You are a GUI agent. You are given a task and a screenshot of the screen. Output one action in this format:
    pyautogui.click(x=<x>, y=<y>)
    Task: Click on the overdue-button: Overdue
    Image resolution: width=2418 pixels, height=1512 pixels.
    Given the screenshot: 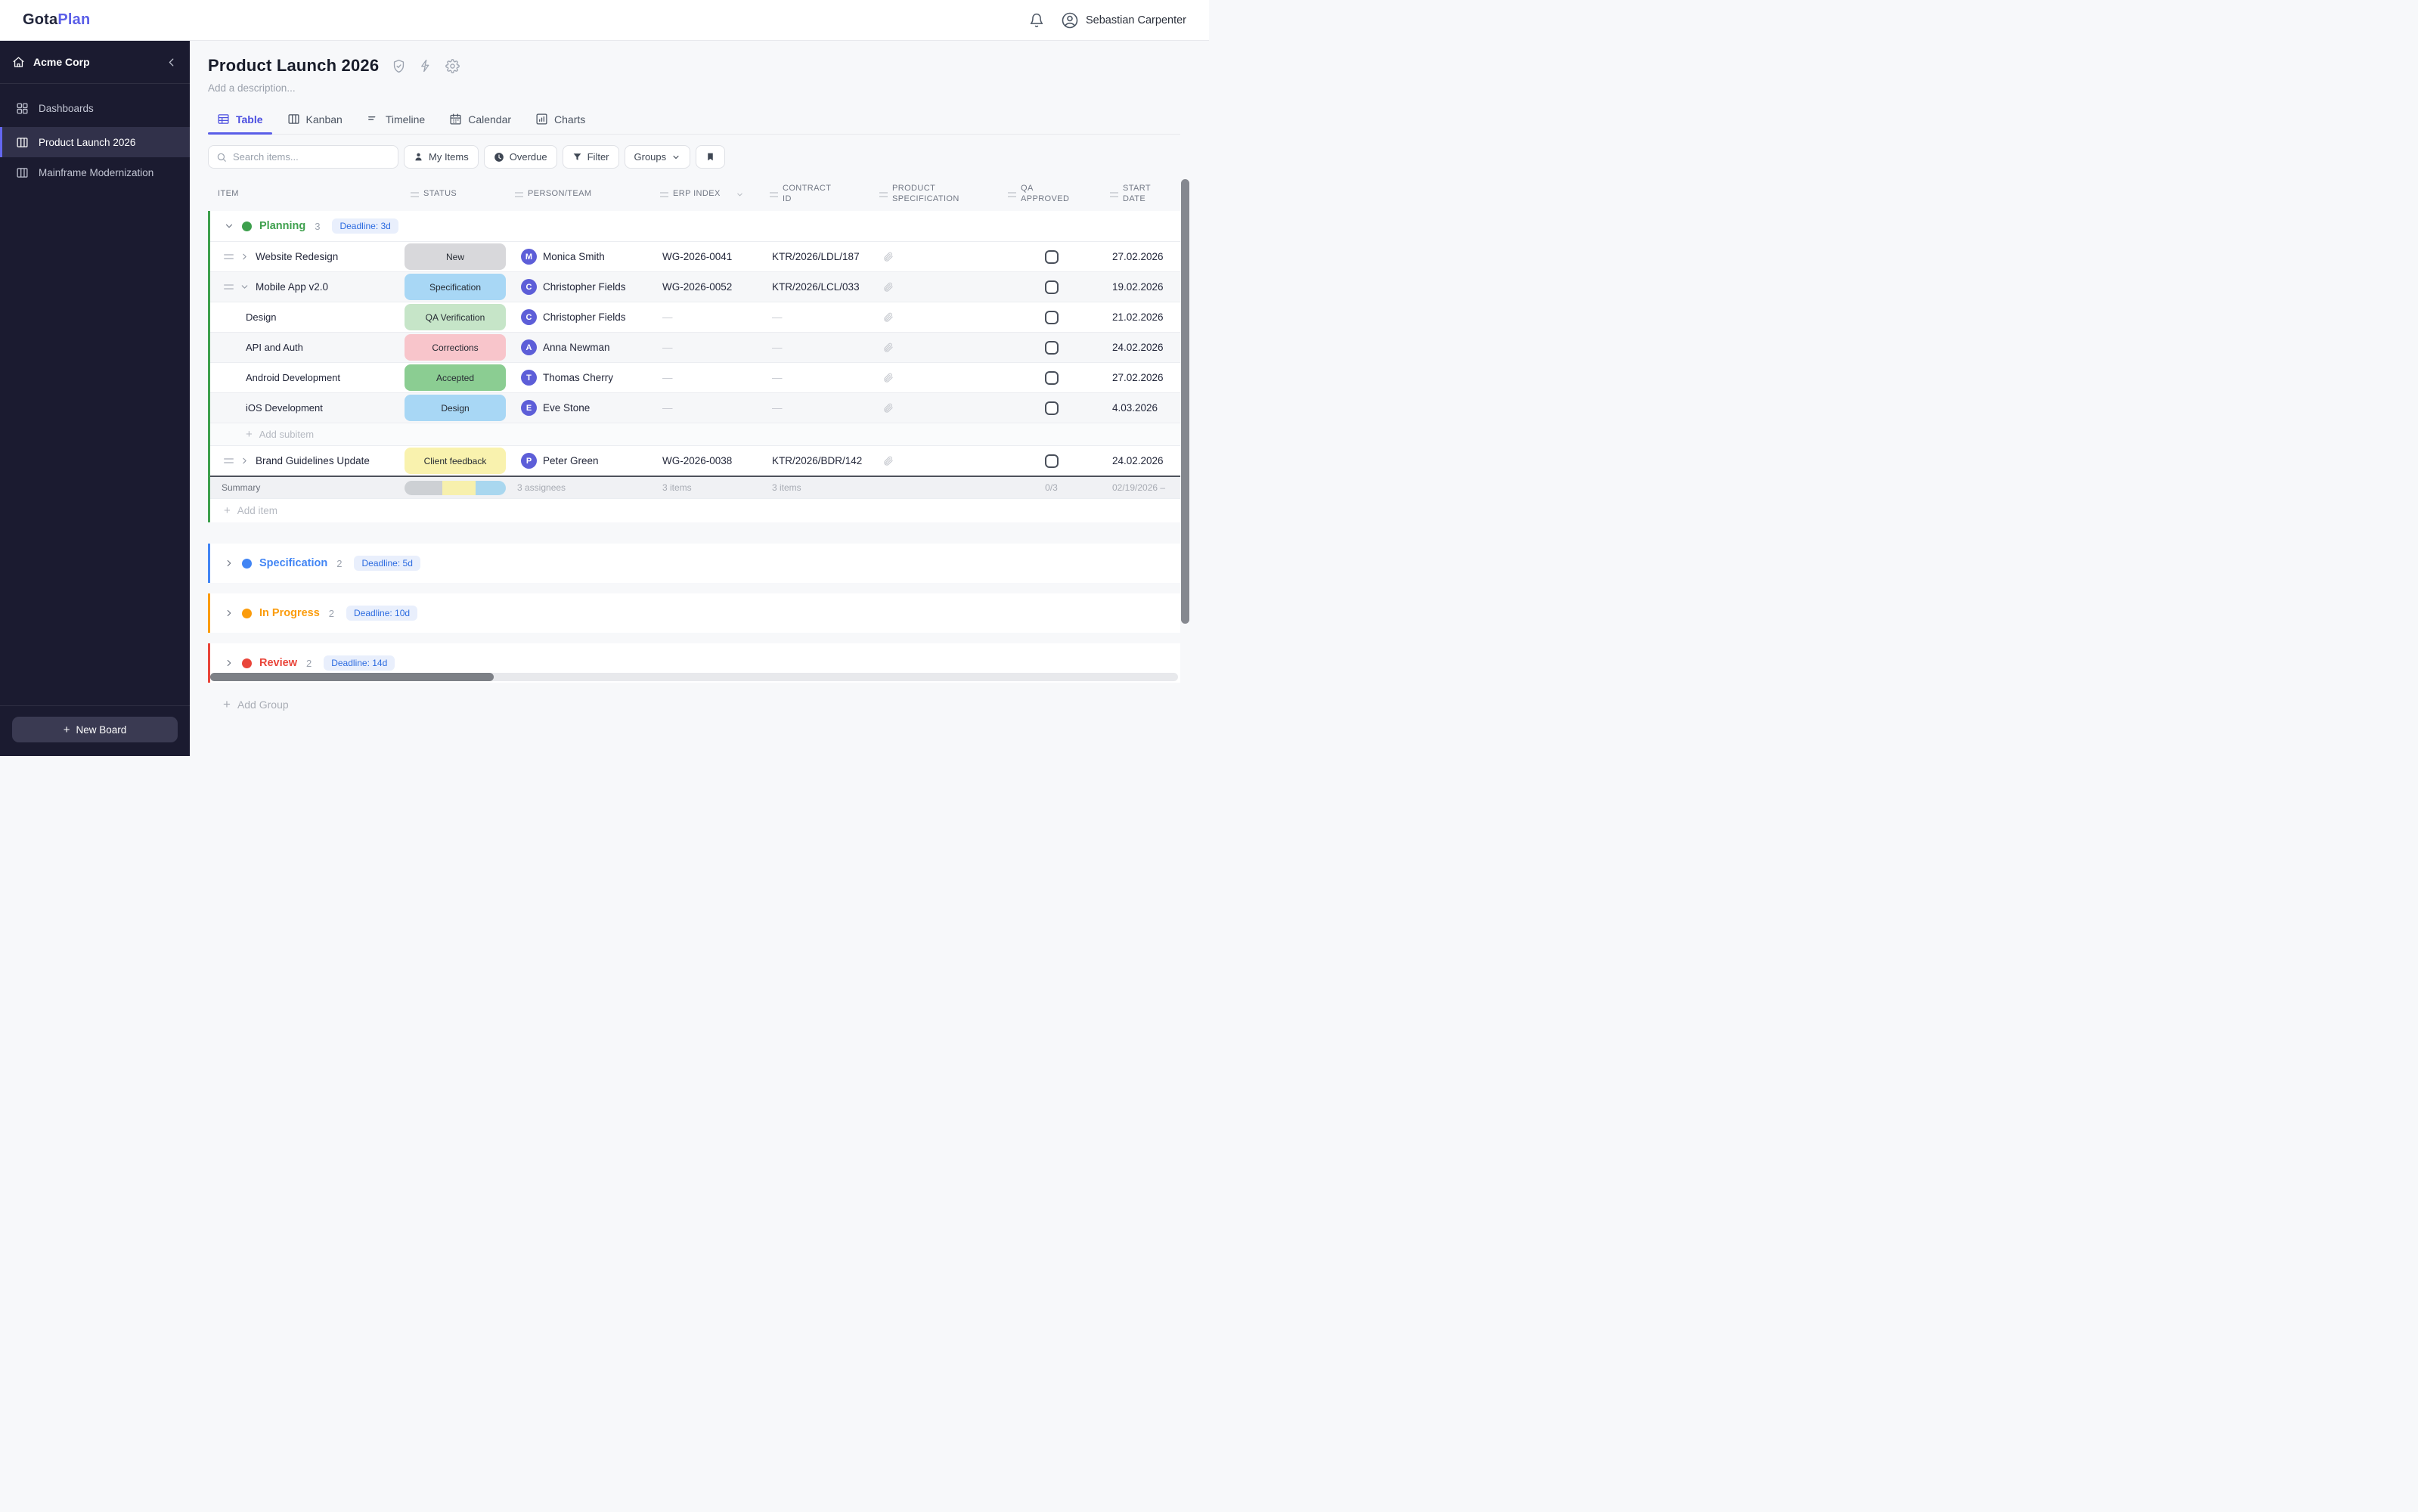 What is the action you would take?
    pyautogui.click(x=520, y=157)
    